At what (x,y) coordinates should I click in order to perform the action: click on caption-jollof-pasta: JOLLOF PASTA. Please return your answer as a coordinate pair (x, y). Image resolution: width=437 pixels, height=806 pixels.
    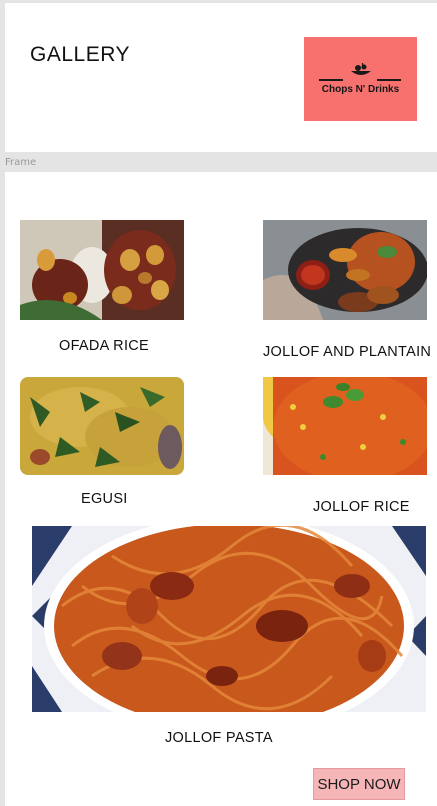
    Looking at the image, I should click on (219, 738).